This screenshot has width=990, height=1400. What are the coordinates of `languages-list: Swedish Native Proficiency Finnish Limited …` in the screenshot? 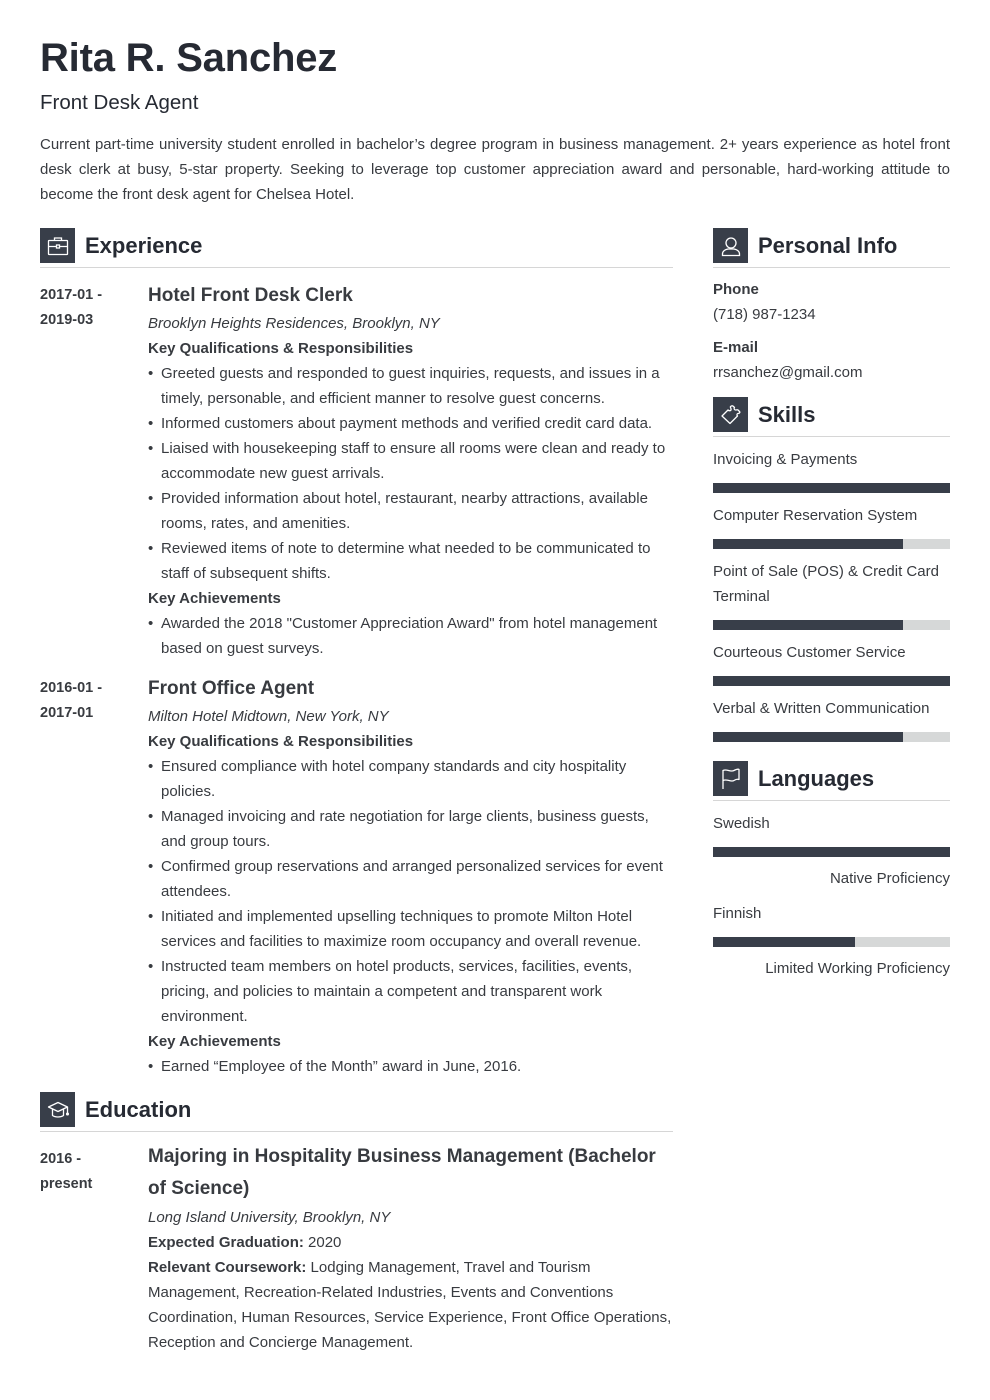 It's located at (831, 896).